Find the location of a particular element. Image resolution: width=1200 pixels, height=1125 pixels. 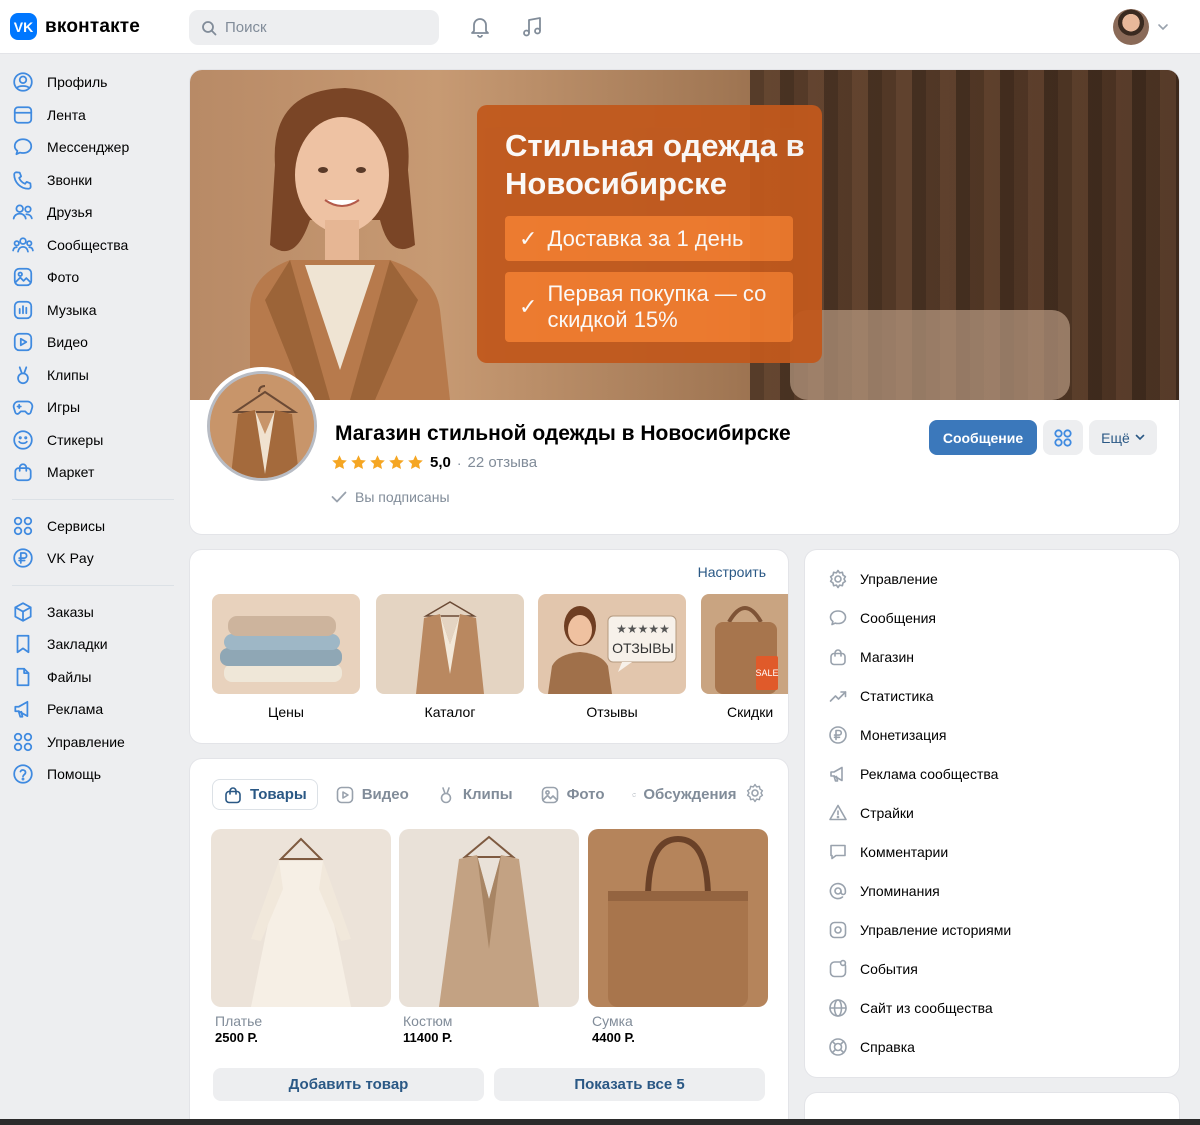

tab-4: Обсуждения is located at coordinates (684, 794).